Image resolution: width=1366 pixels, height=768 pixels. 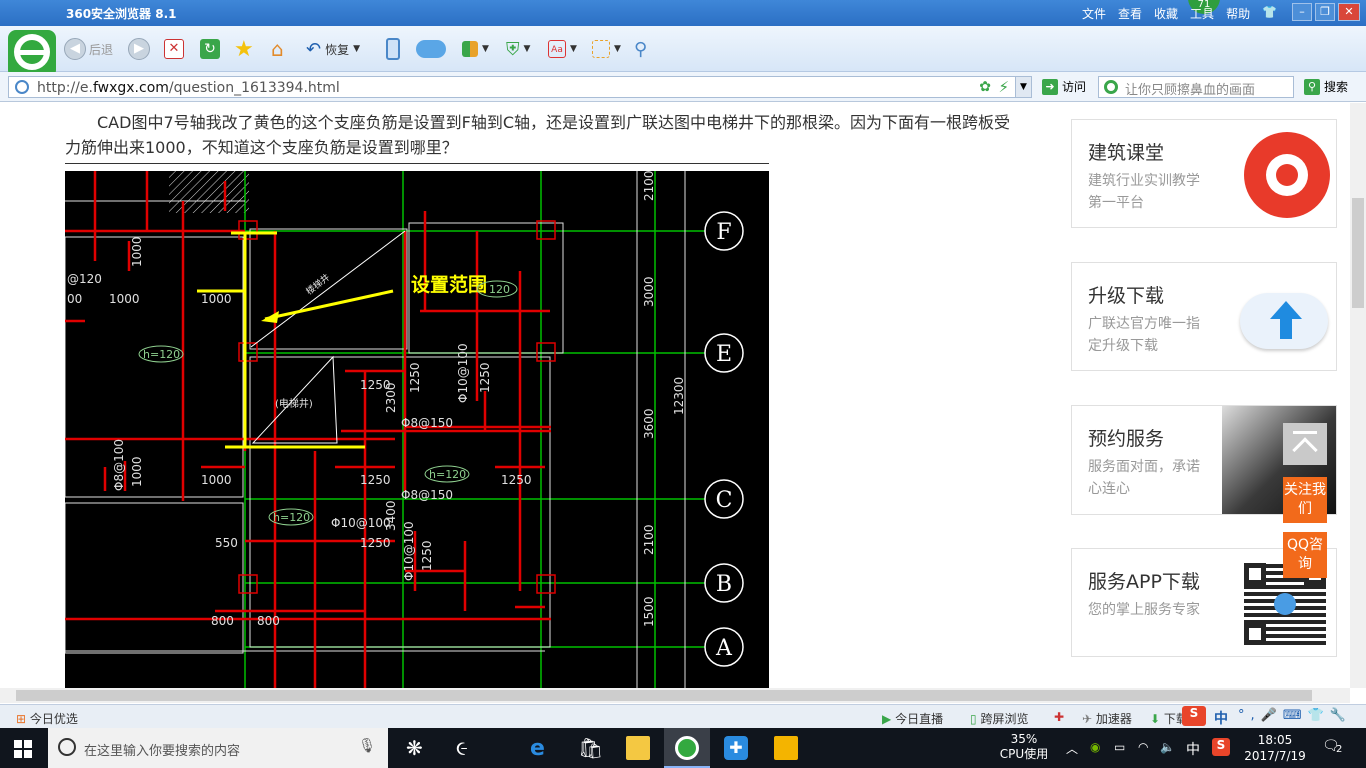 What do you see at coordinates (518, 49) in the screenshot?
I see `shield-icon: ⛨ ▼` at bounding box center [518, 49].